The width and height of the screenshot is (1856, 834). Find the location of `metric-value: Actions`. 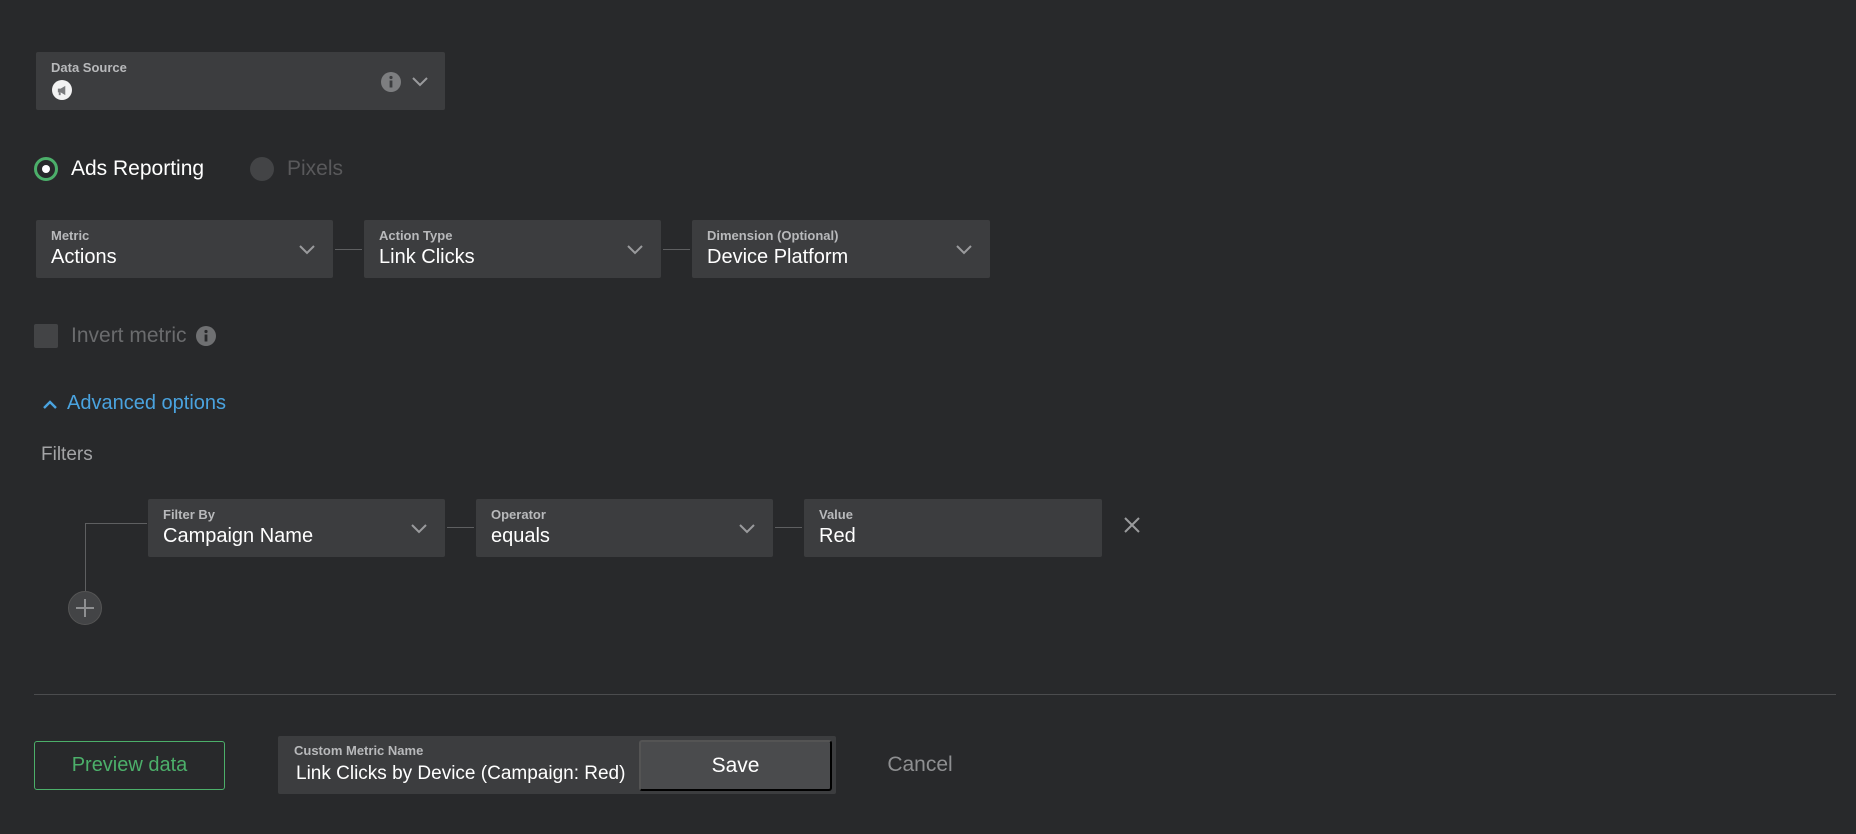

metric-value: Actions is located at coordinates (84, 257).